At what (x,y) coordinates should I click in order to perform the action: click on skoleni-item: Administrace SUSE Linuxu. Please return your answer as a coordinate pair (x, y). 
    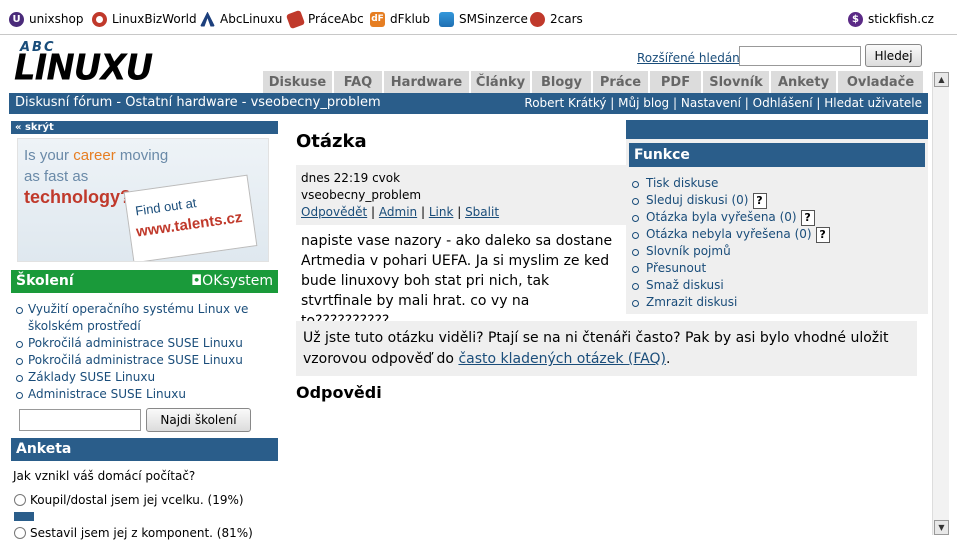
    Looking at the image, I should click on (145, 394).